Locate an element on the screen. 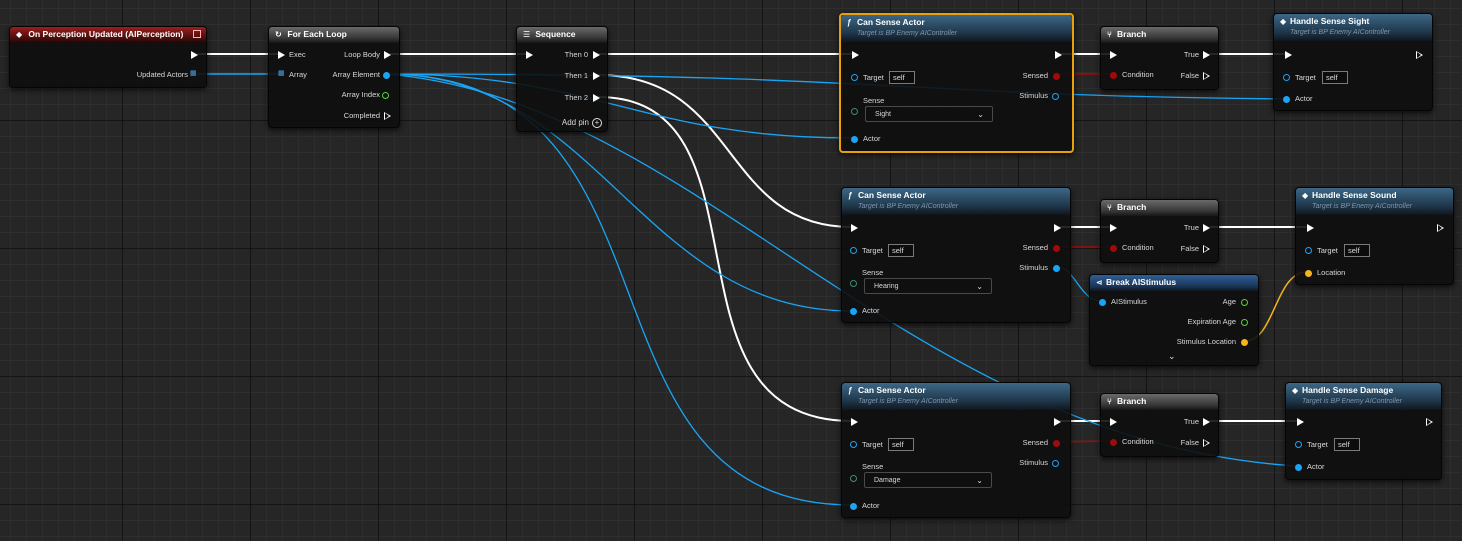 The height and width of the screenshot is (541, 1462). location-pin is located at coordinates (1308, 273).